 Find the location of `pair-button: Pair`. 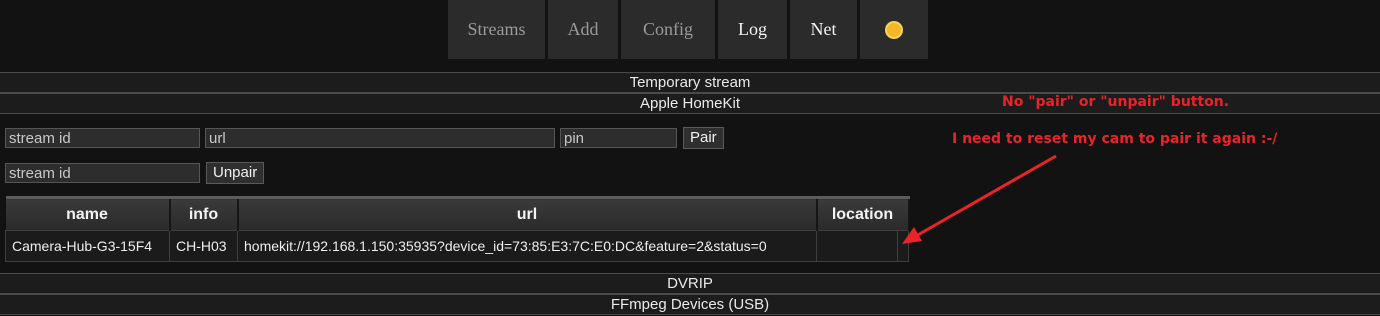

pair-button: Pair is located at coordinates (703, 138).